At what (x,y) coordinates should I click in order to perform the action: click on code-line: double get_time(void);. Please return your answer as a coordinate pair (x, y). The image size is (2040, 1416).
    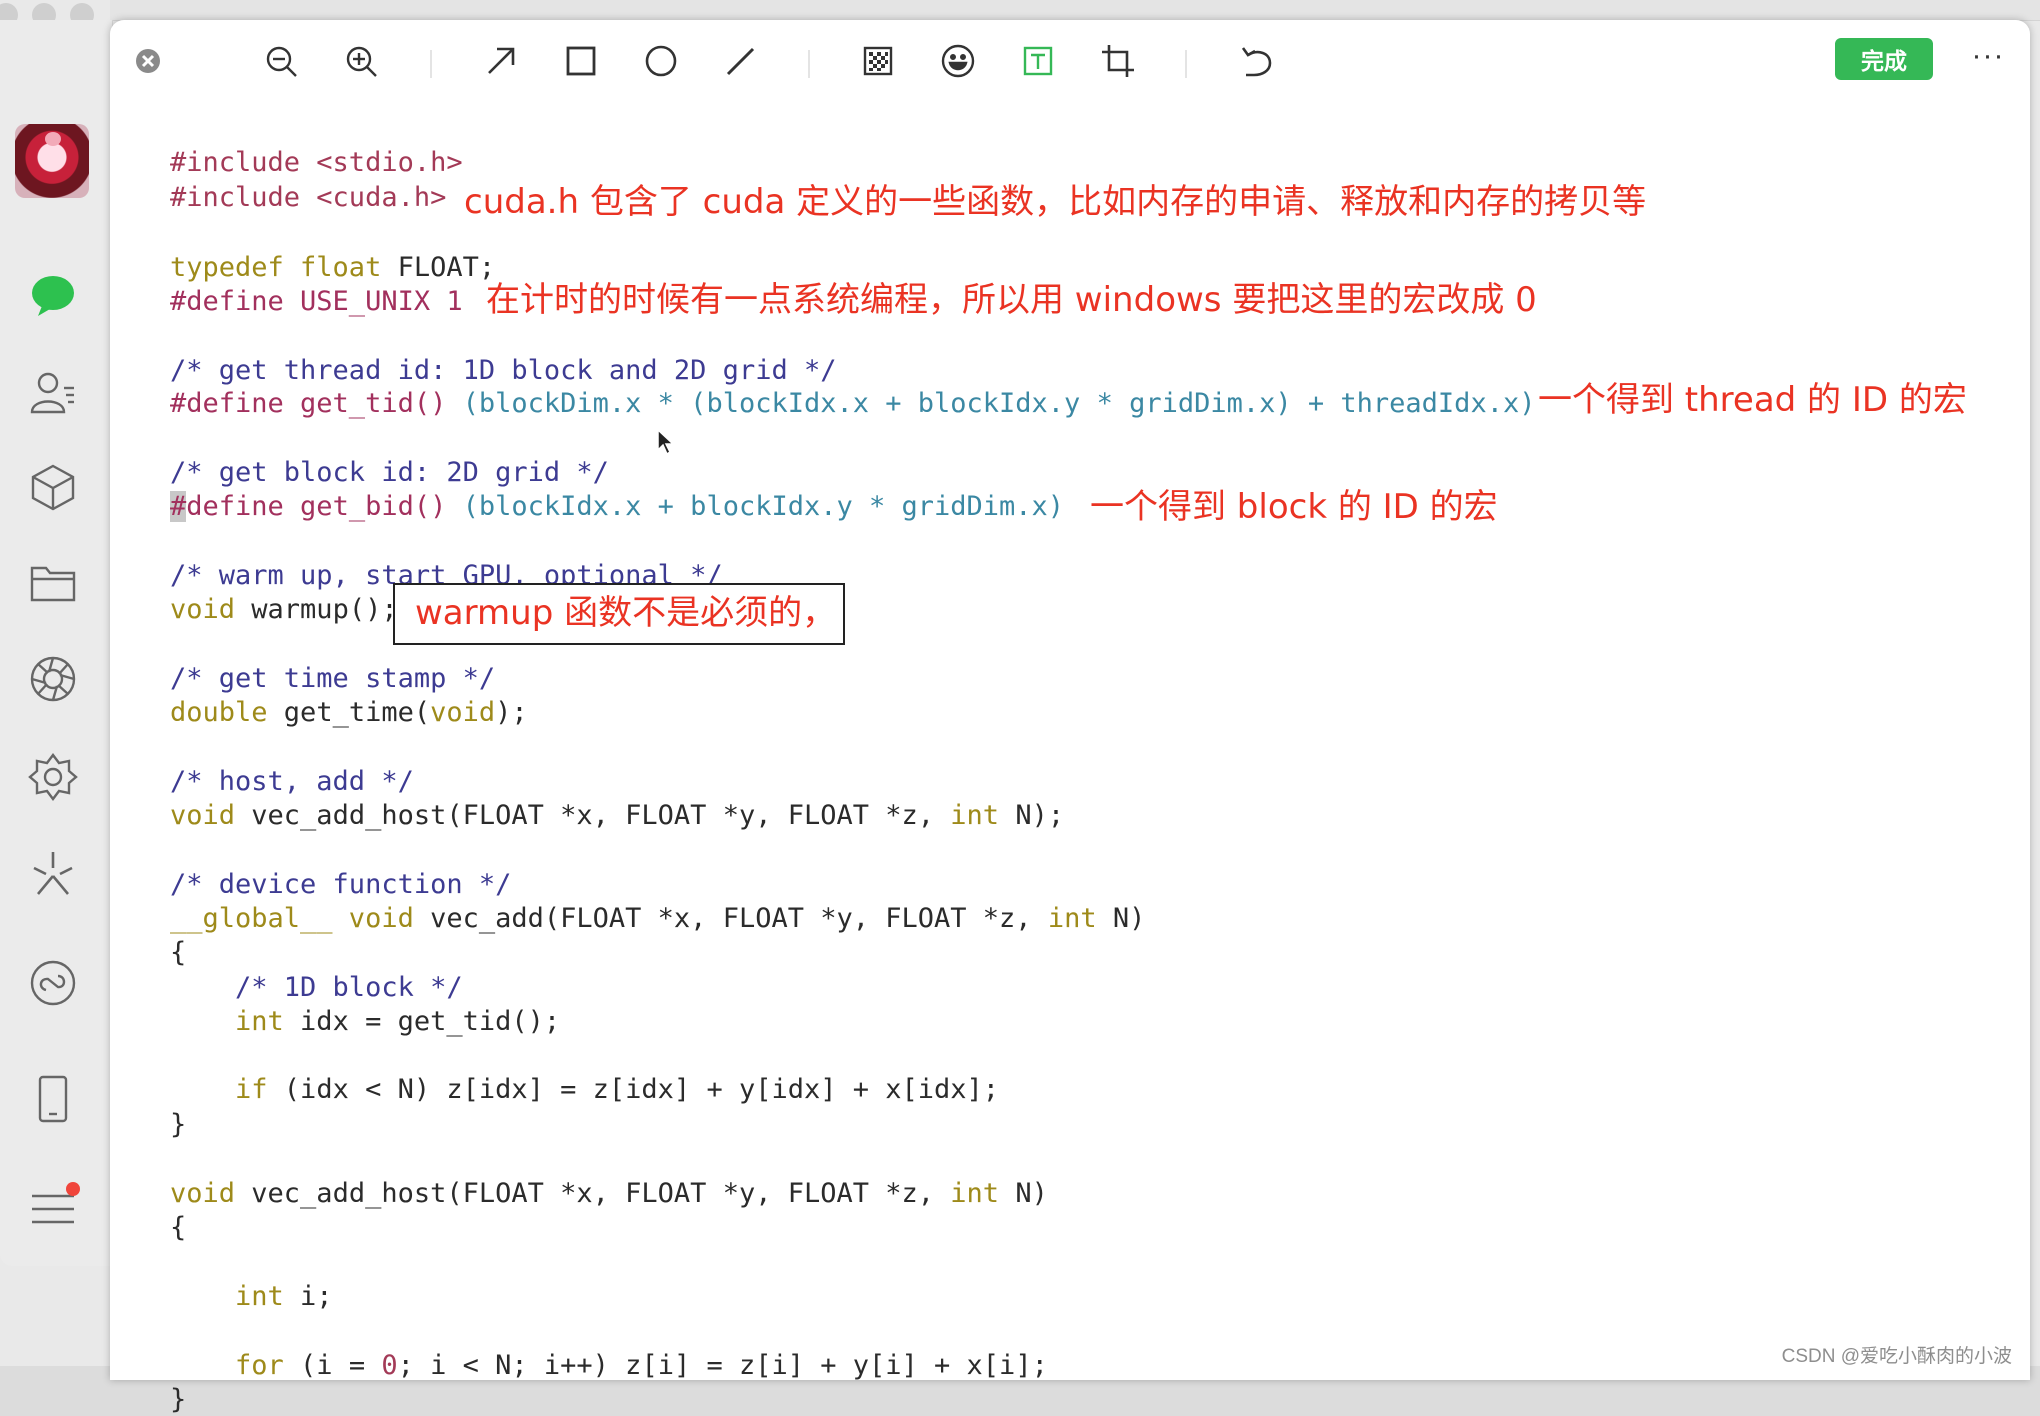
    Looking at the image, I should click on (349, 713).